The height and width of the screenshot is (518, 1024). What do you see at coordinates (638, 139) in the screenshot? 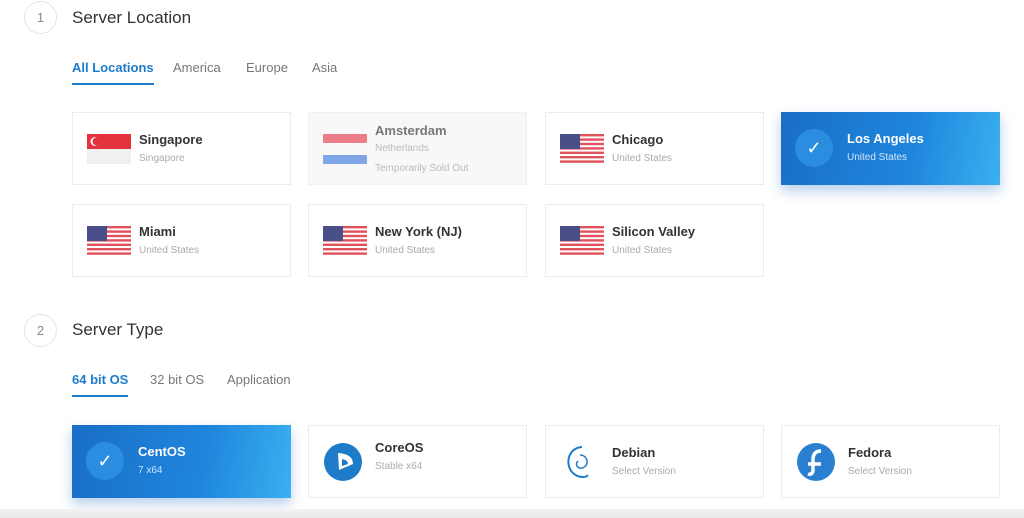
I see `card-title: Chicago` at bounding box center [638, 139].